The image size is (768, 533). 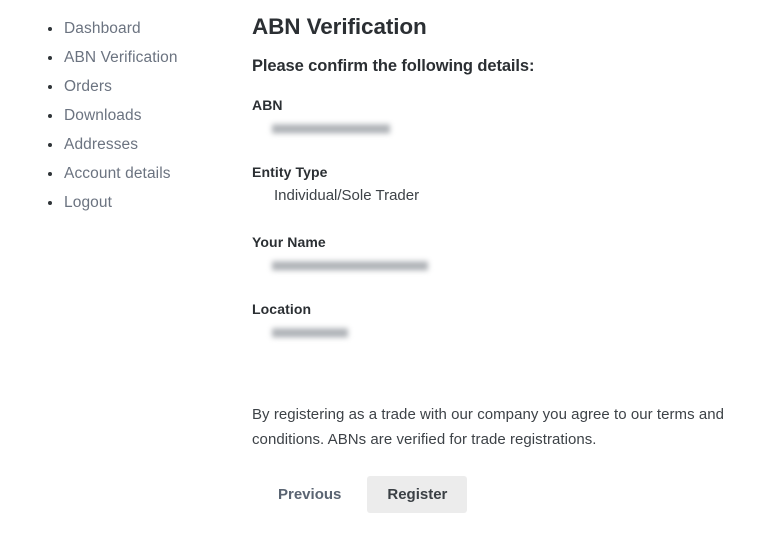 I want to click on field-label-location: Location, so click(x=282, y=309).